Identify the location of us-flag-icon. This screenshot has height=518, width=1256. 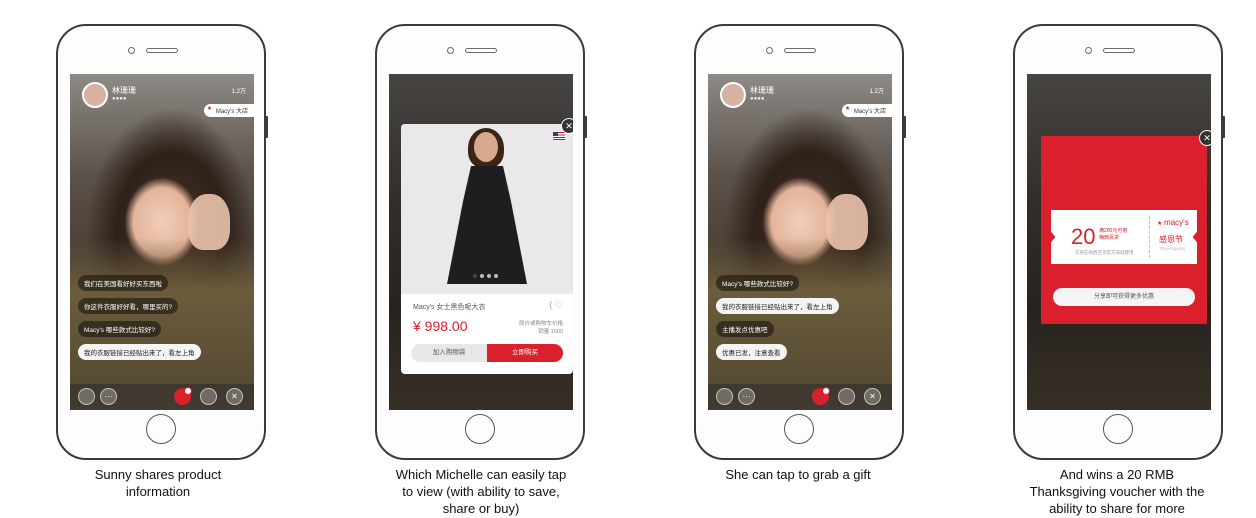
(559, 136).